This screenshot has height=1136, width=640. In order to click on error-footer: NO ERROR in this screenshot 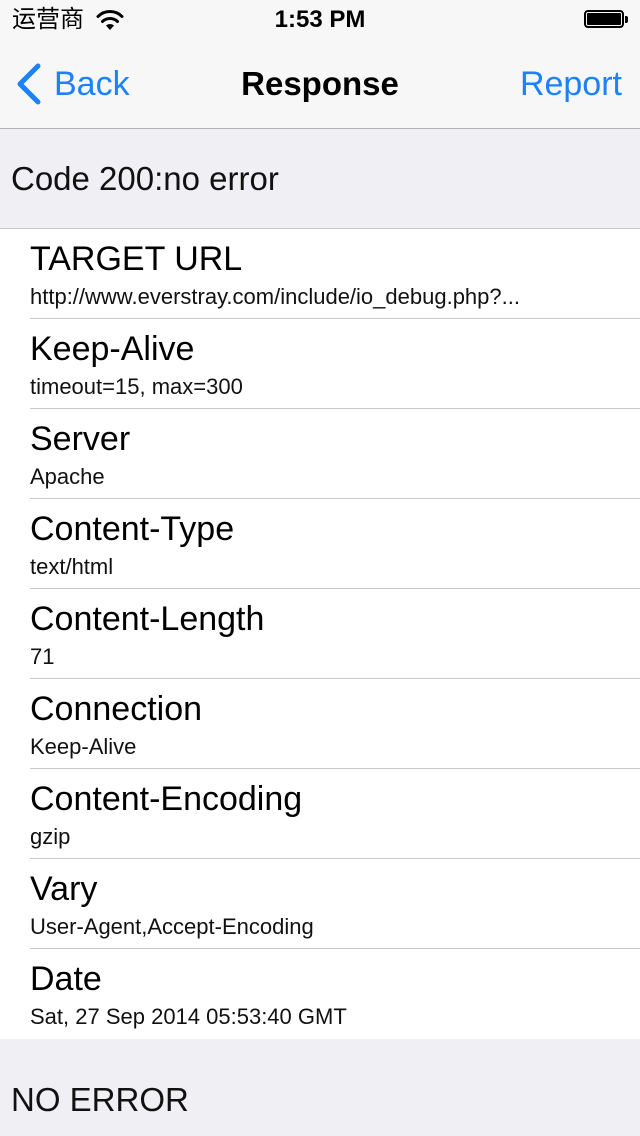, I will do `click(320, 1087)`.